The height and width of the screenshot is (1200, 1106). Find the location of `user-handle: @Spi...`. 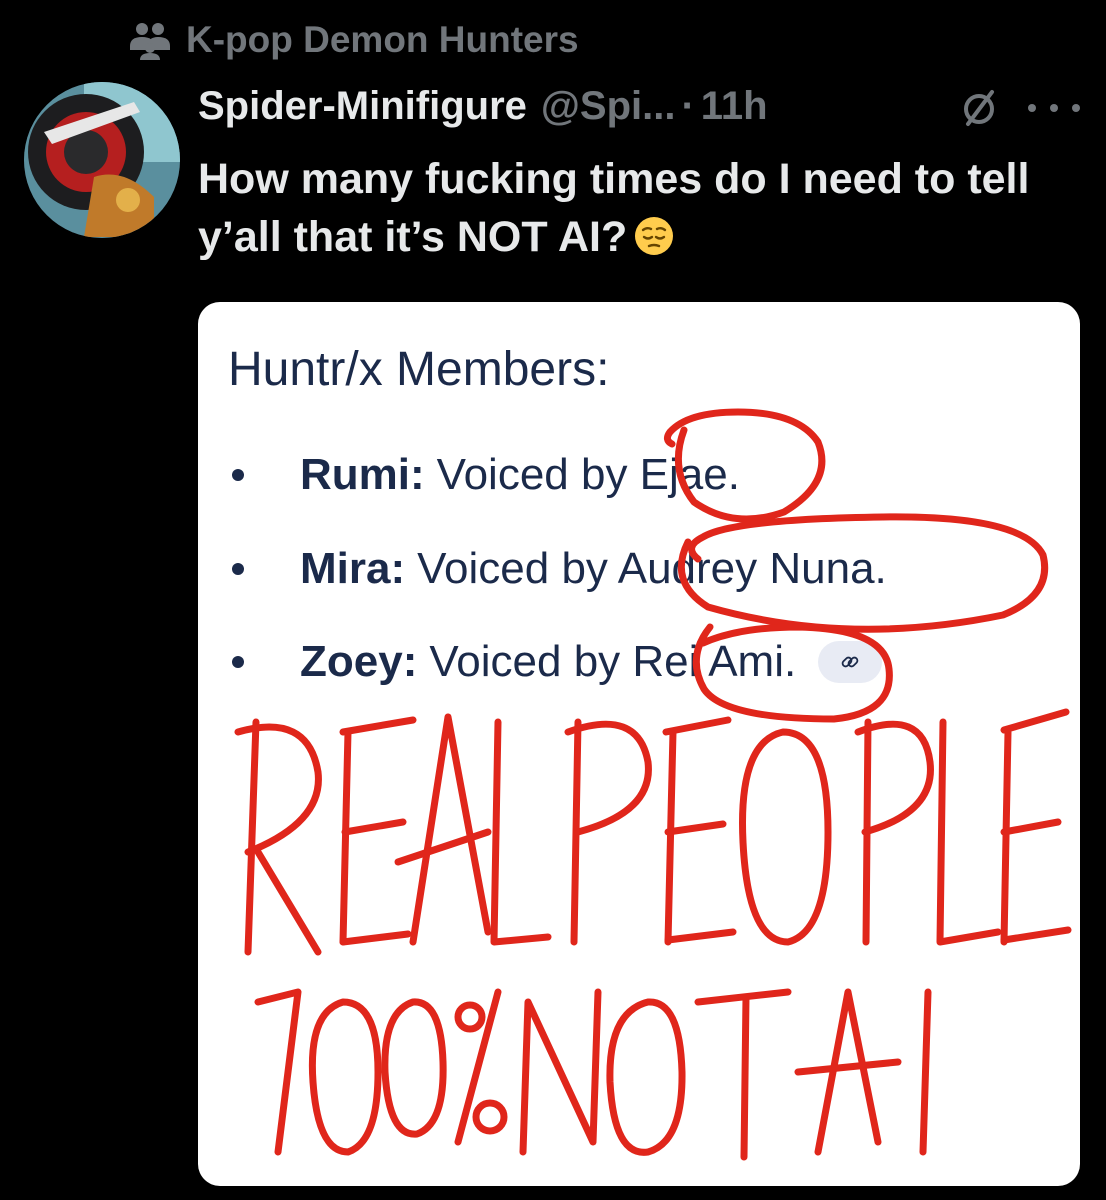

user-handle: @Spi... is located at coordinates (608, 106).